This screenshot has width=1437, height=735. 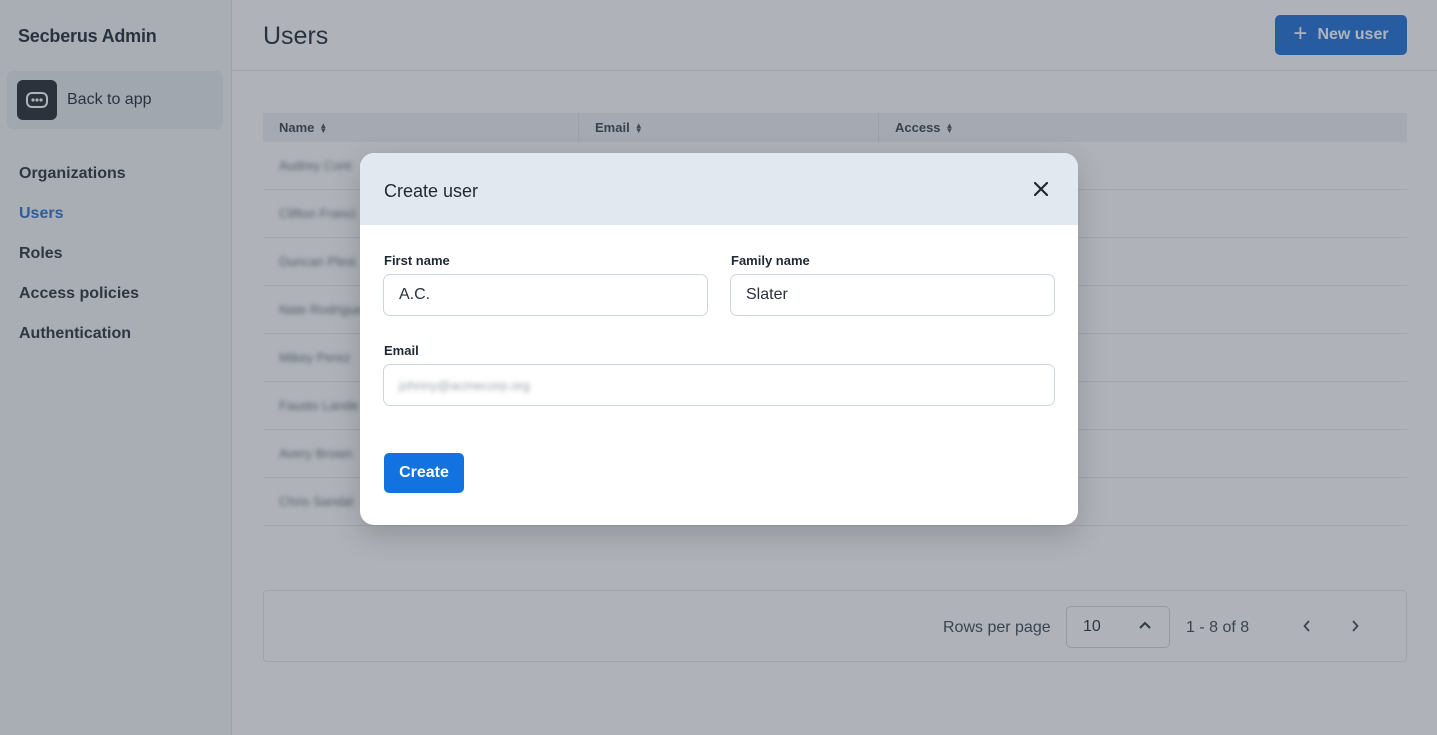 I want to click on create-button: Create, so click(x=424, y=473).